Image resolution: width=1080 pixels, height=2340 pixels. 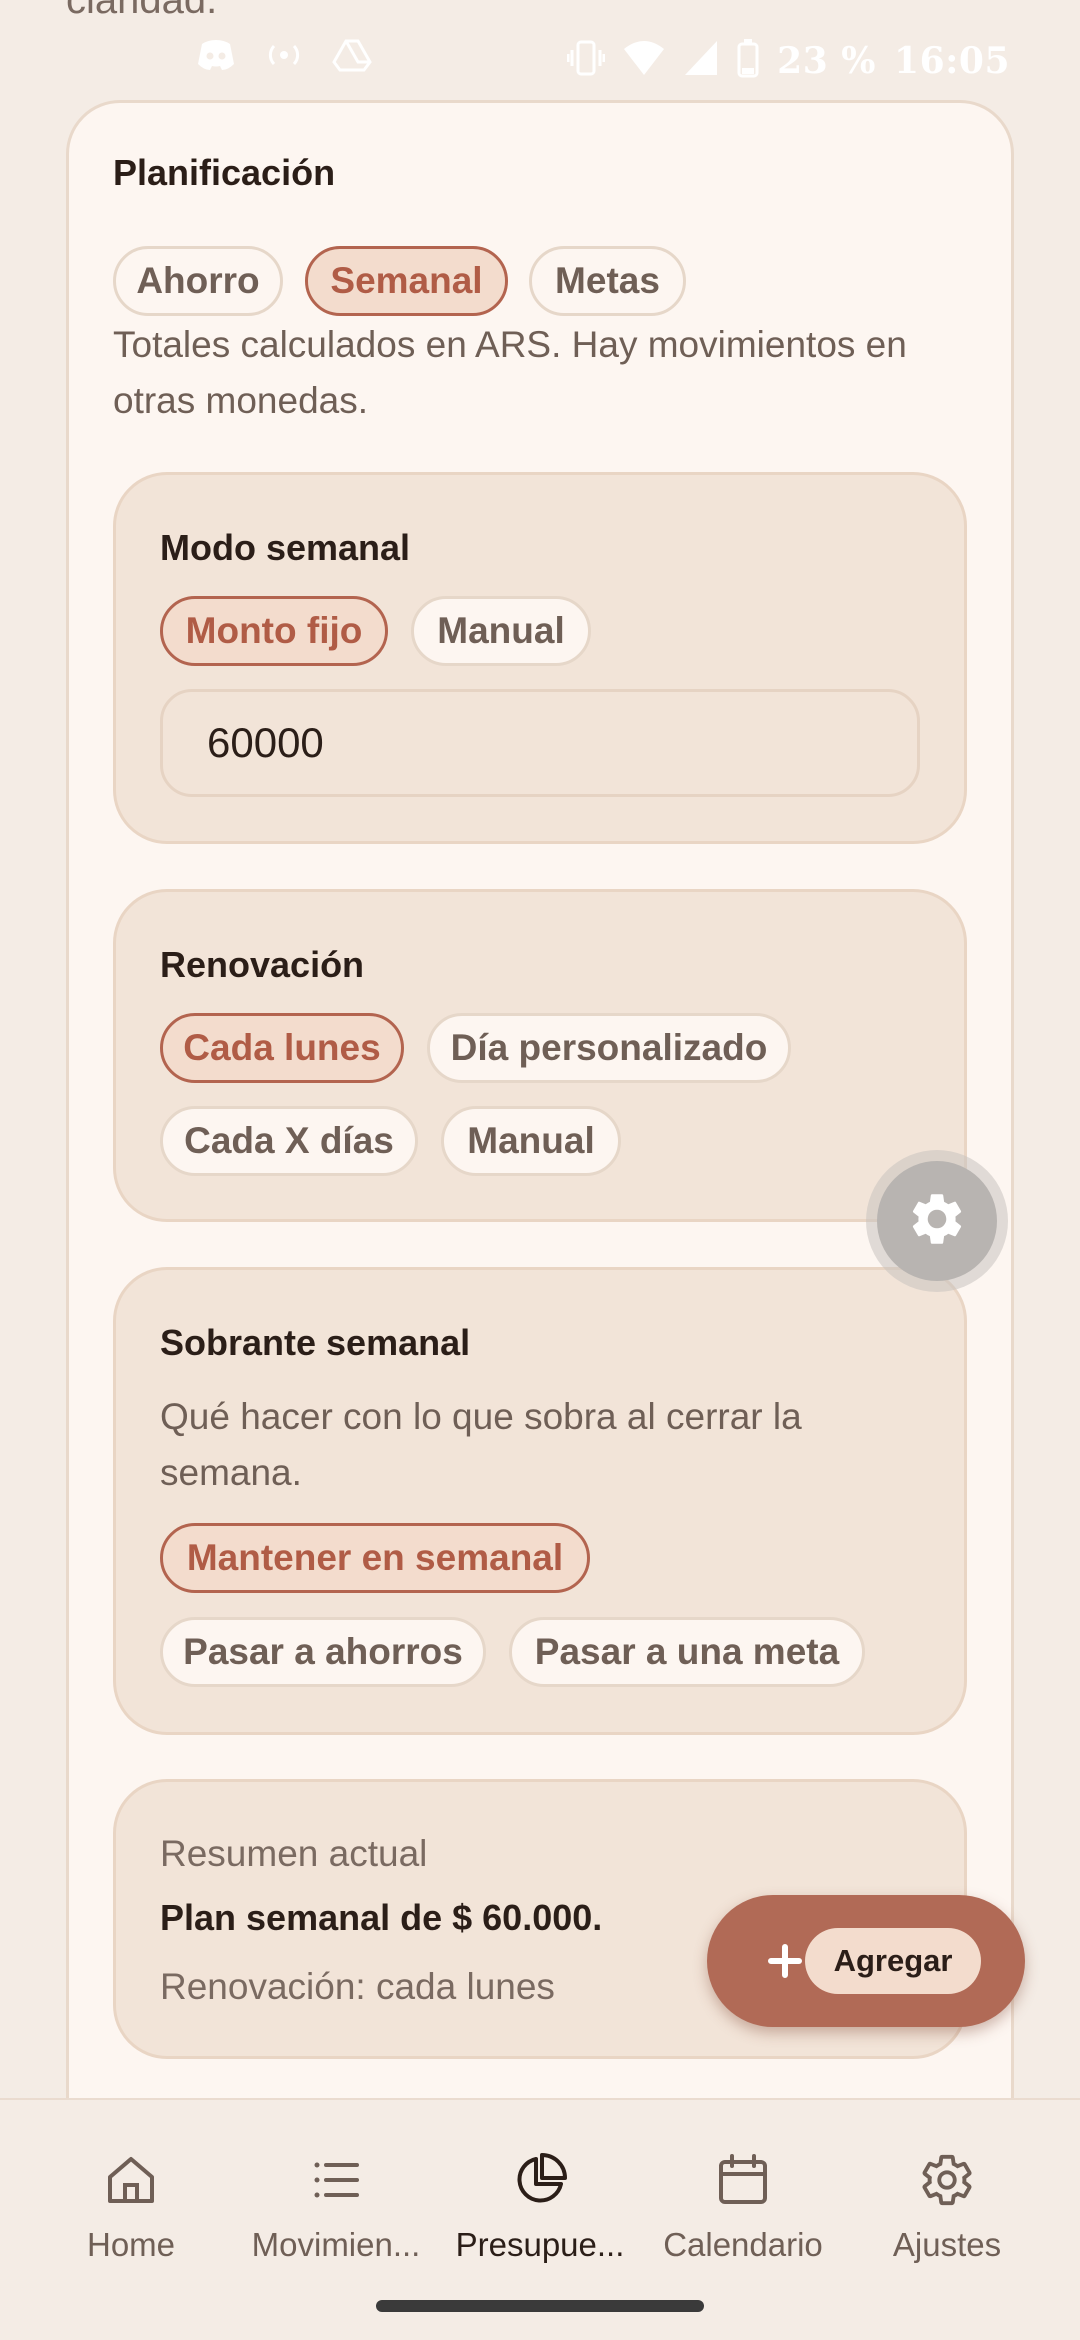 I want to click on tab-semanal: Semanal, so click(x=406, y=281).